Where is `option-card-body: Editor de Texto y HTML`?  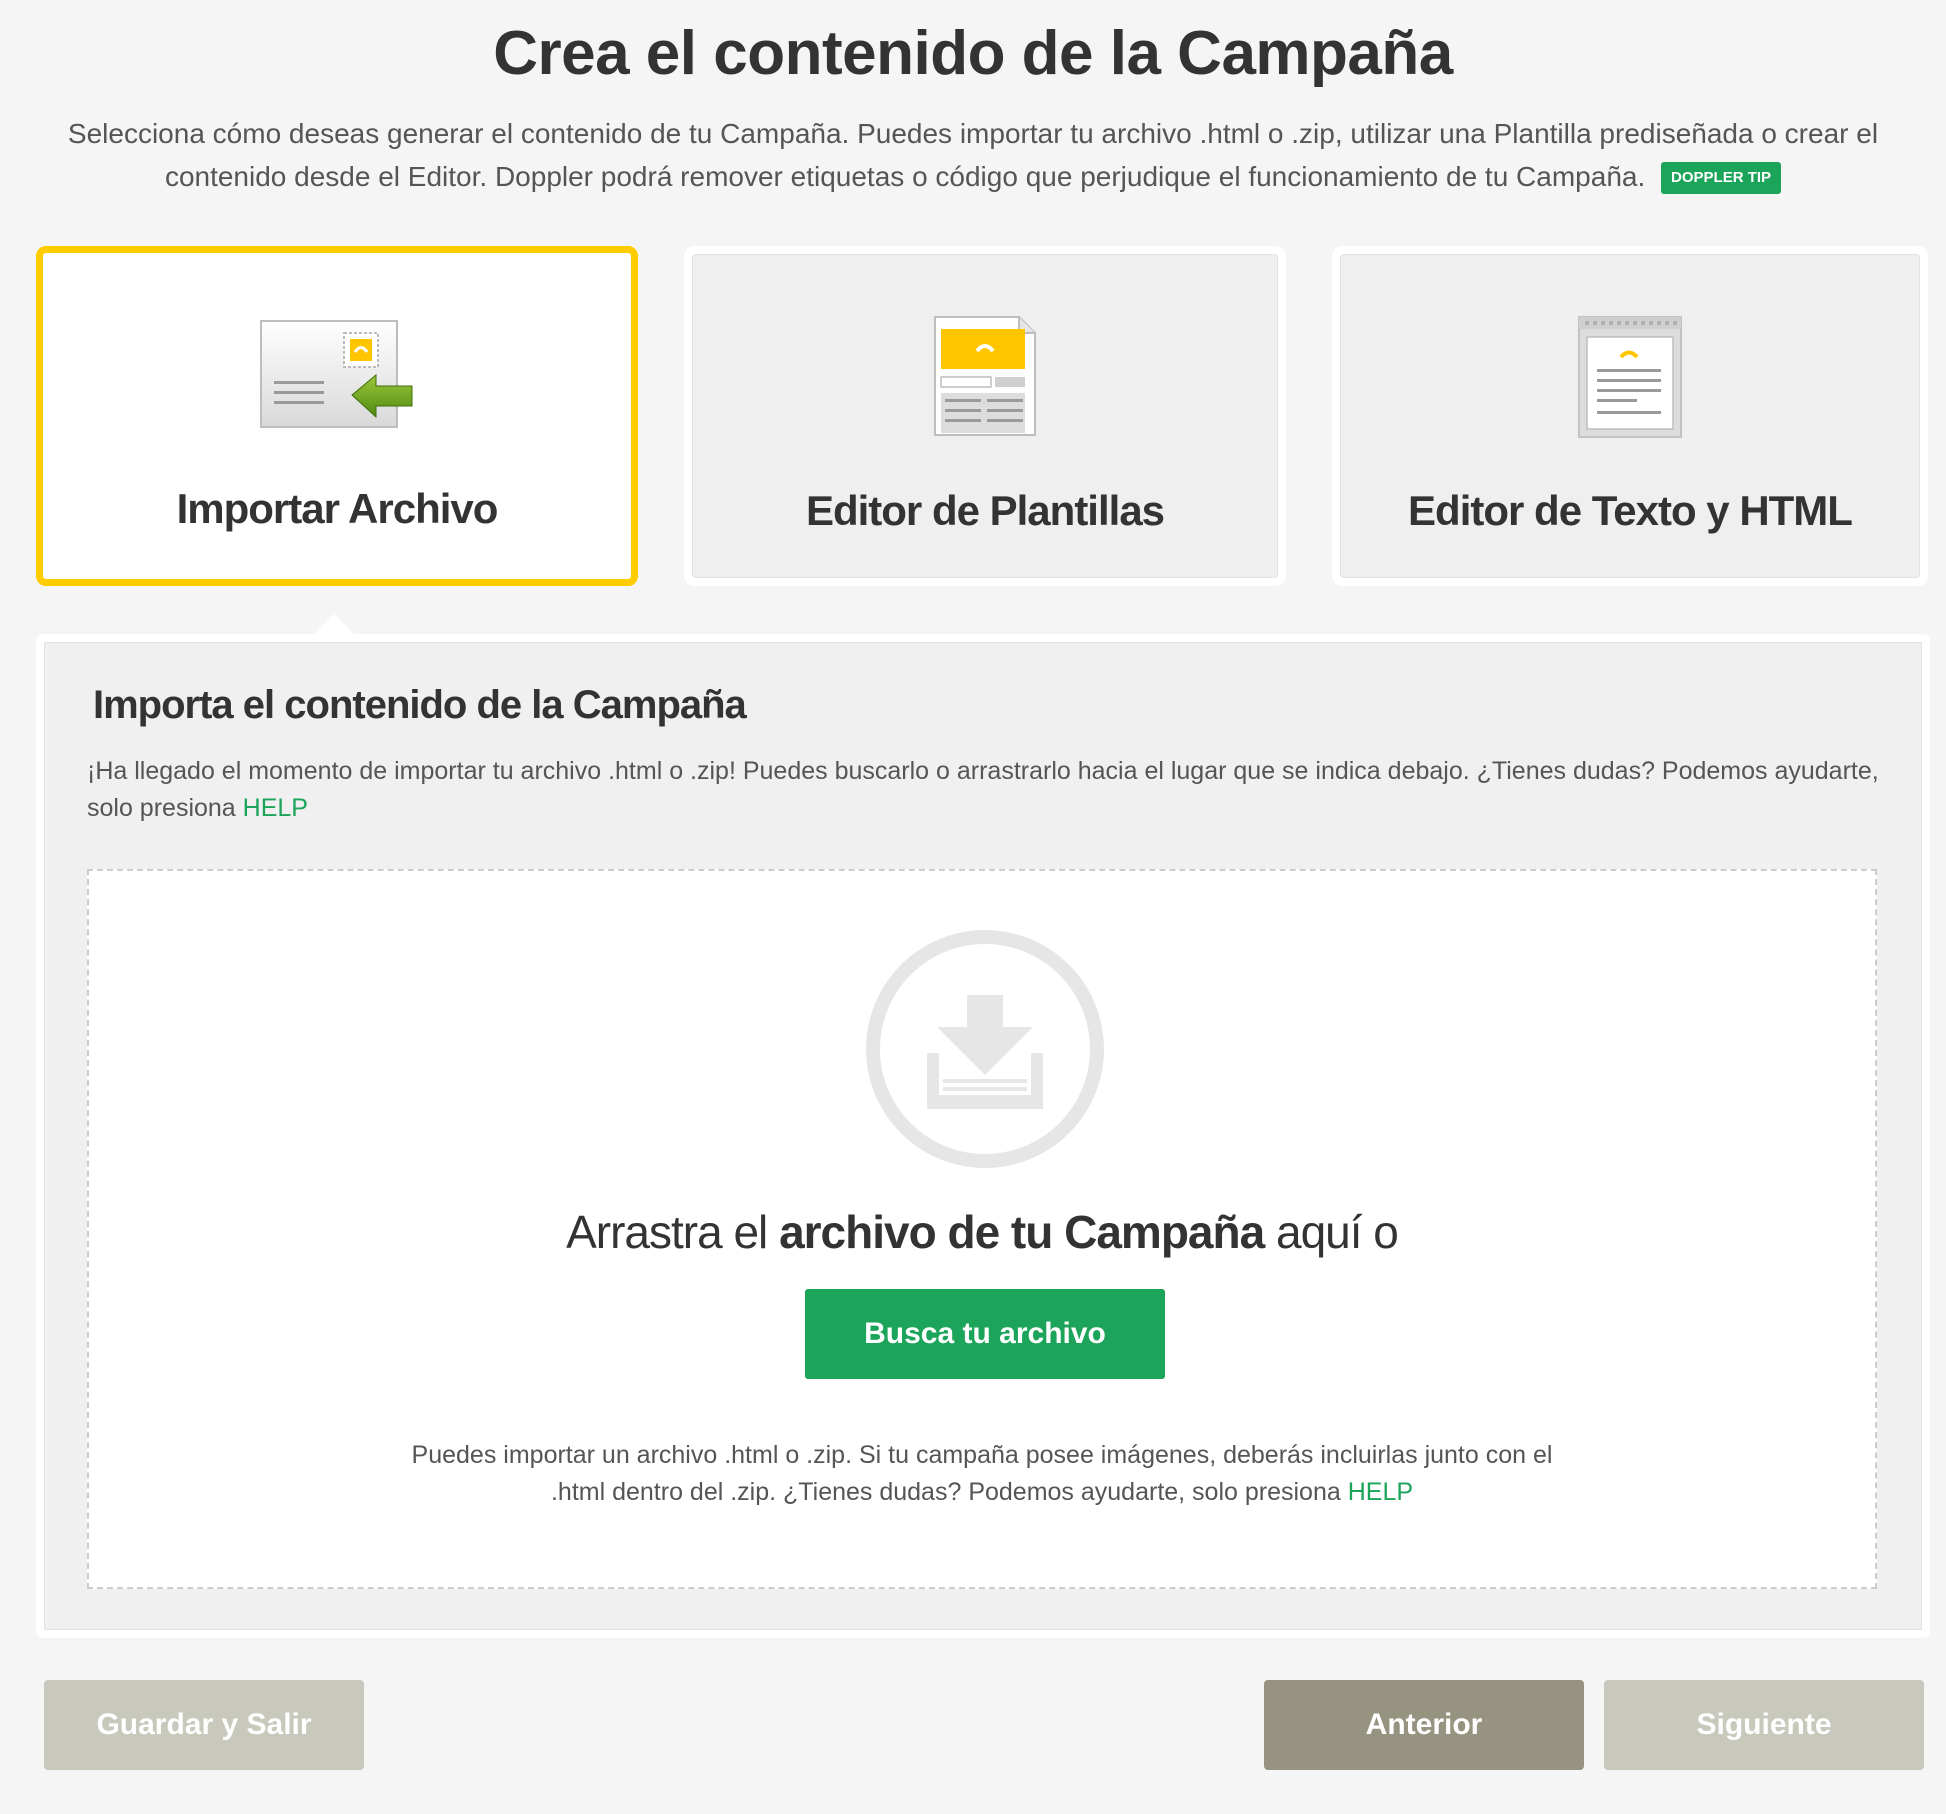
option-card-body: Editor de Texto y HTML is located at coordinates (1630, 416).